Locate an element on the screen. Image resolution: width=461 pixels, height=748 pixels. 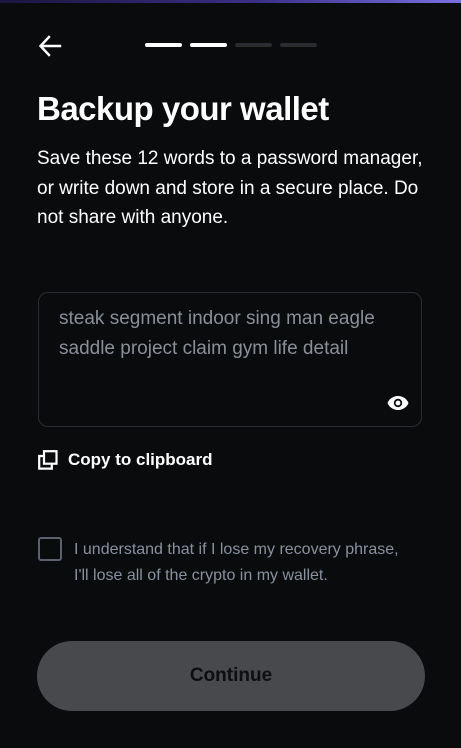
continue-button: Continue is located at coordinates (231, 676).